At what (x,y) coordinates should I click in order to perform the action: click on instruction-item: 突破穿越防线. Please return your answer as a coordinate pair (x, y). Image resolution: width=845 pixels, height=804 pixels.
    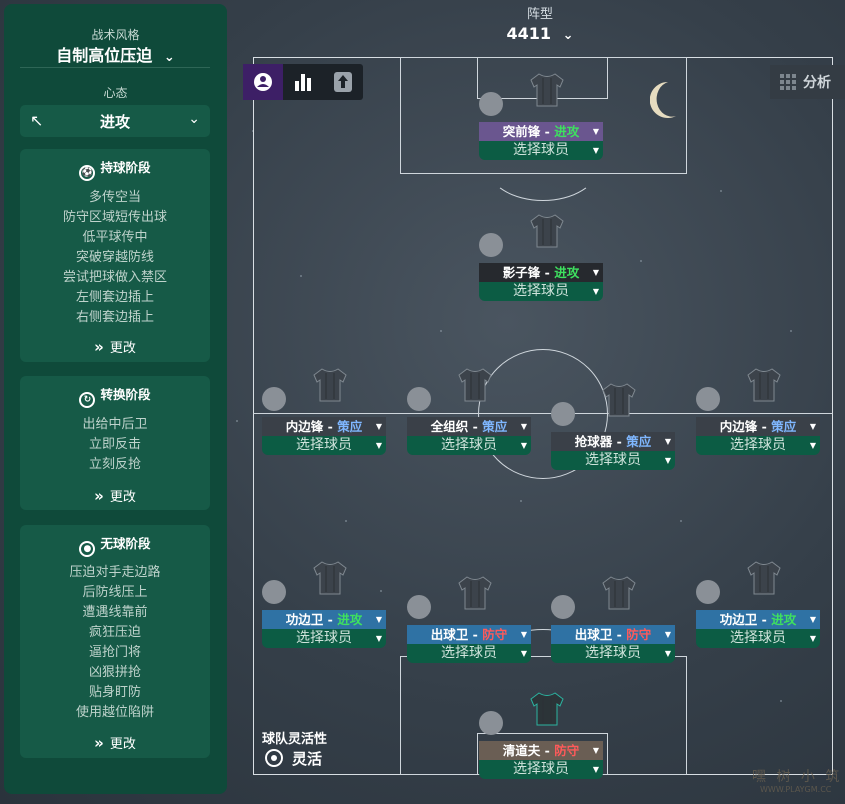
    Looking at the image, I should click on (114, 257).